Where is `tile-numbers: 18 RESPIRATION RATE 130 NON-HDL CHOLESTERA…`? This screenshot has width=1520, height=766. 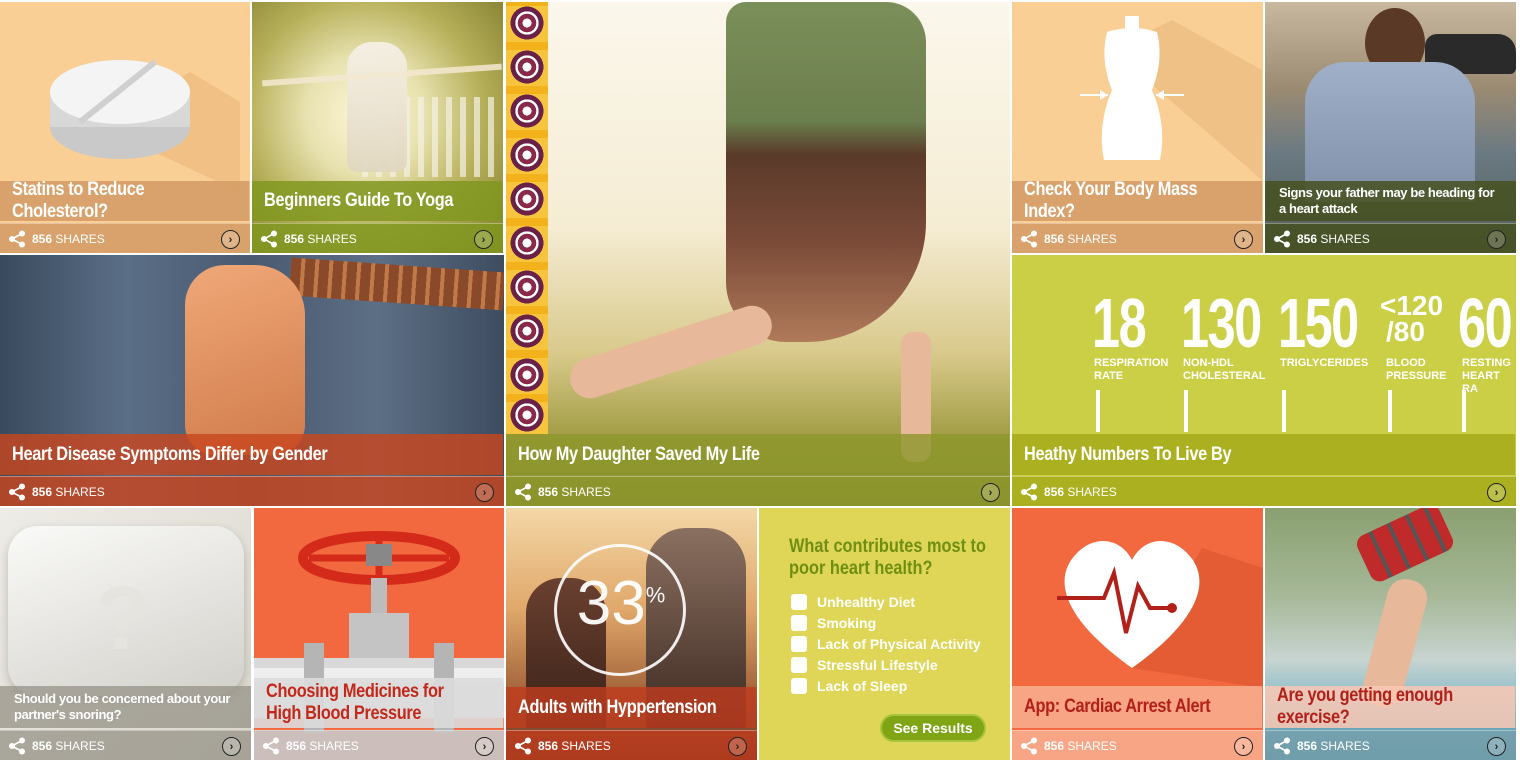
tile-numbers: 18 RESPIRATION RATE 130 NON-HDL CHOLESTERA… is located at coordinates (1264, 380).